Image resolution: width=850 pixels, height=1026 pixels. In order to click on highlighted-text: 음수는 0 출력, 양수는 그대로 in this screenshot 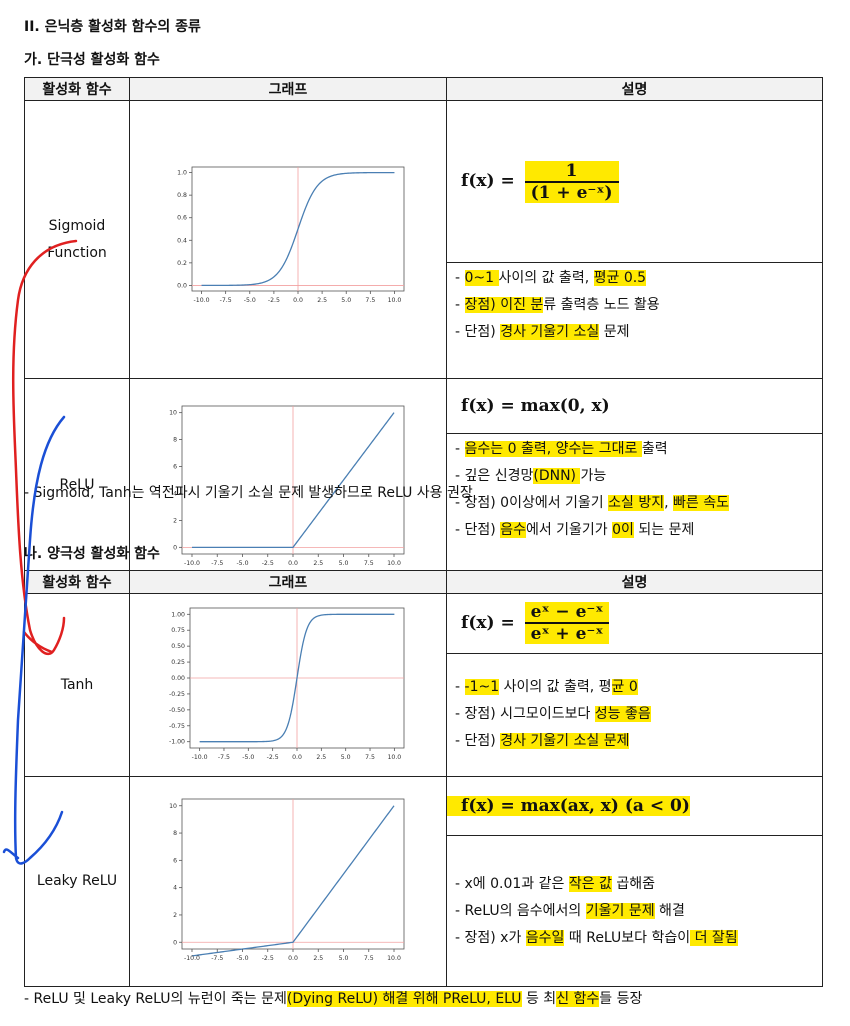, I will do `click(553, 449)`.